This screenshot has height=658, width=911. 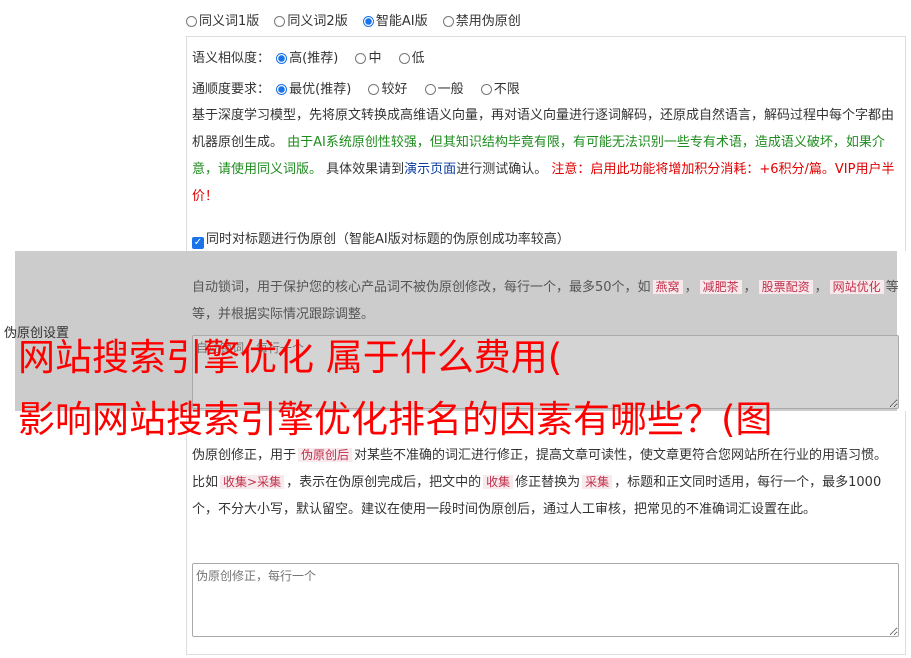 What do you see at coordinates (368, 58) in the screenshot?
I see `similarity-option-medium: 中` at bounding box center [368, 58].